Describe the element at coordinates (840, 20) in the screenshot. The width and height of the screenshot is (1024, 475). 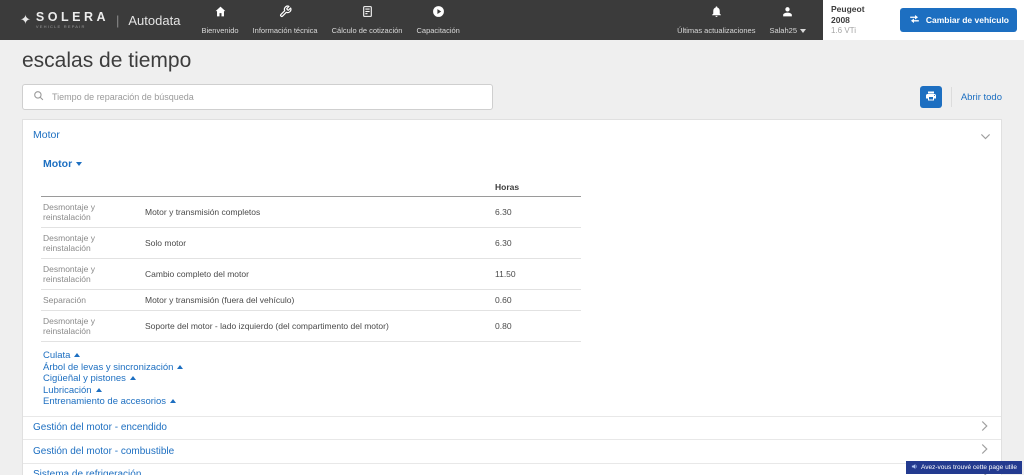
I see `vehicle-model: 2008` at that location.